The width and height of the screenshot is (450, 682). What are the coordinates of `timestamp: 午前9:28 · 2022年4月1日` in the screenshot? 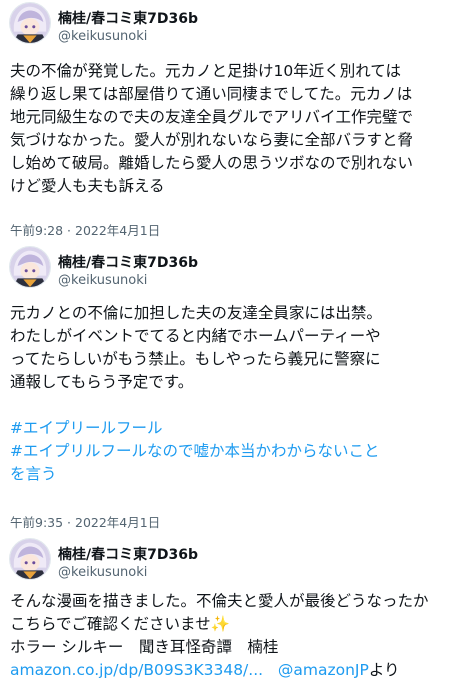 It's located at (85, 229).